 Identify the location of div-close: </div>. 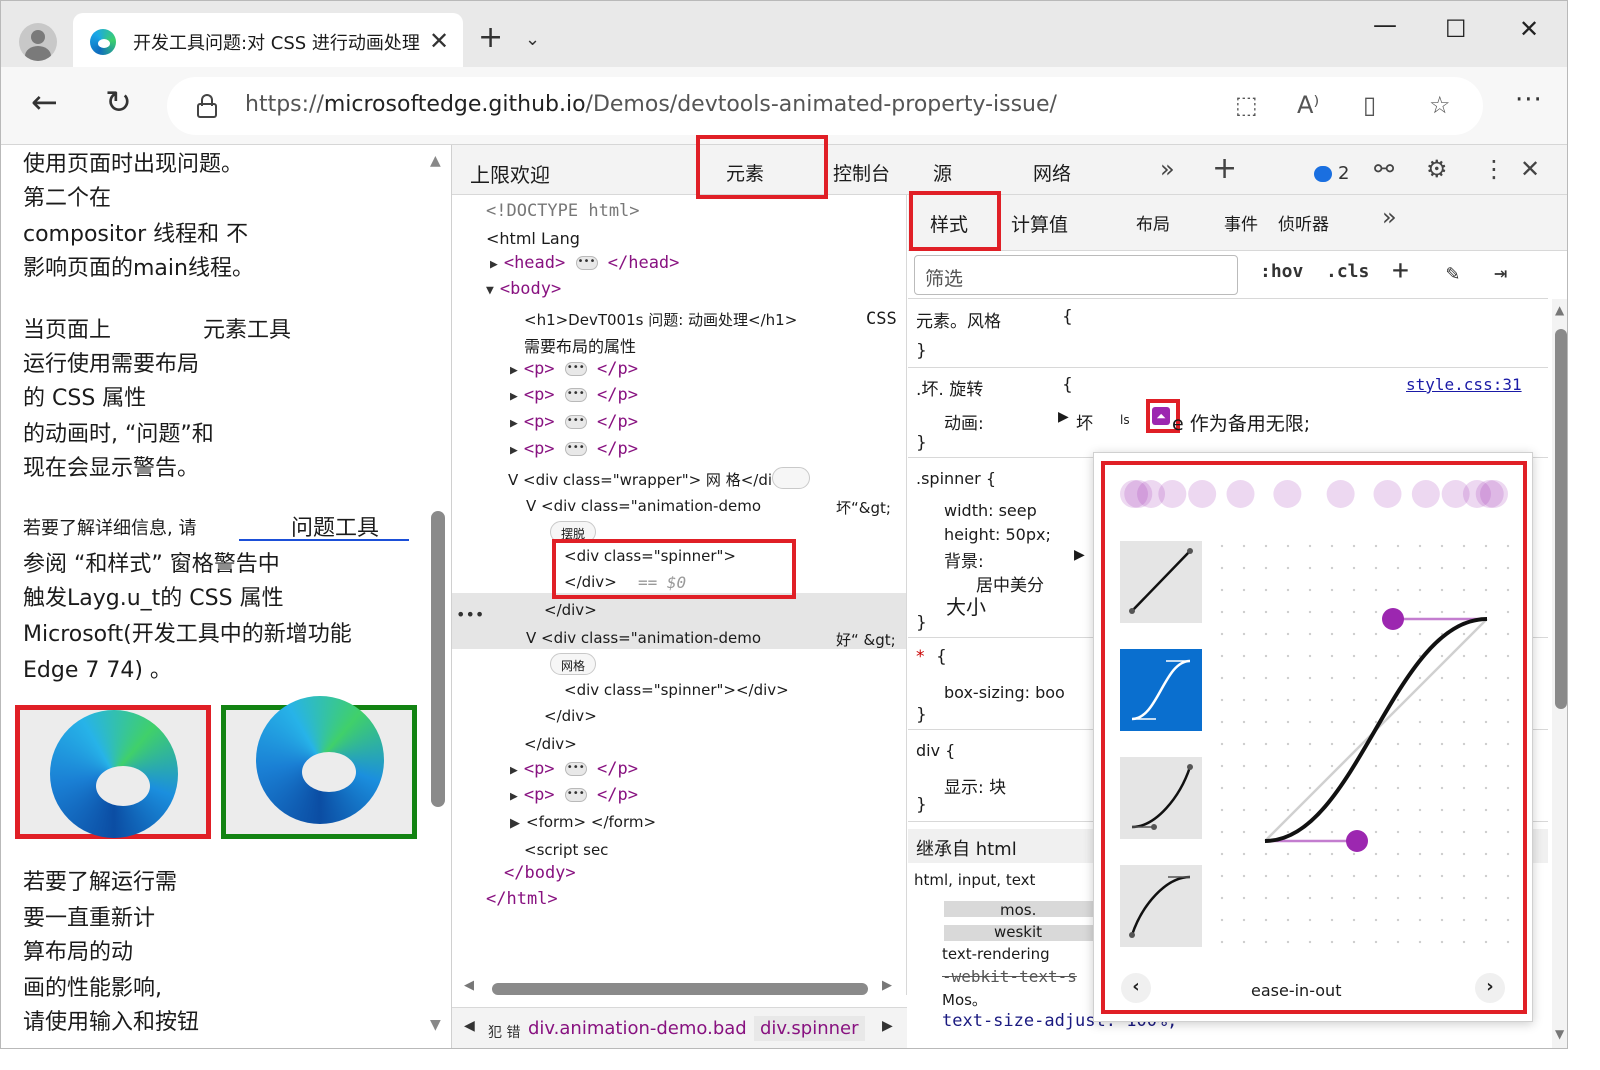
(550, 744).